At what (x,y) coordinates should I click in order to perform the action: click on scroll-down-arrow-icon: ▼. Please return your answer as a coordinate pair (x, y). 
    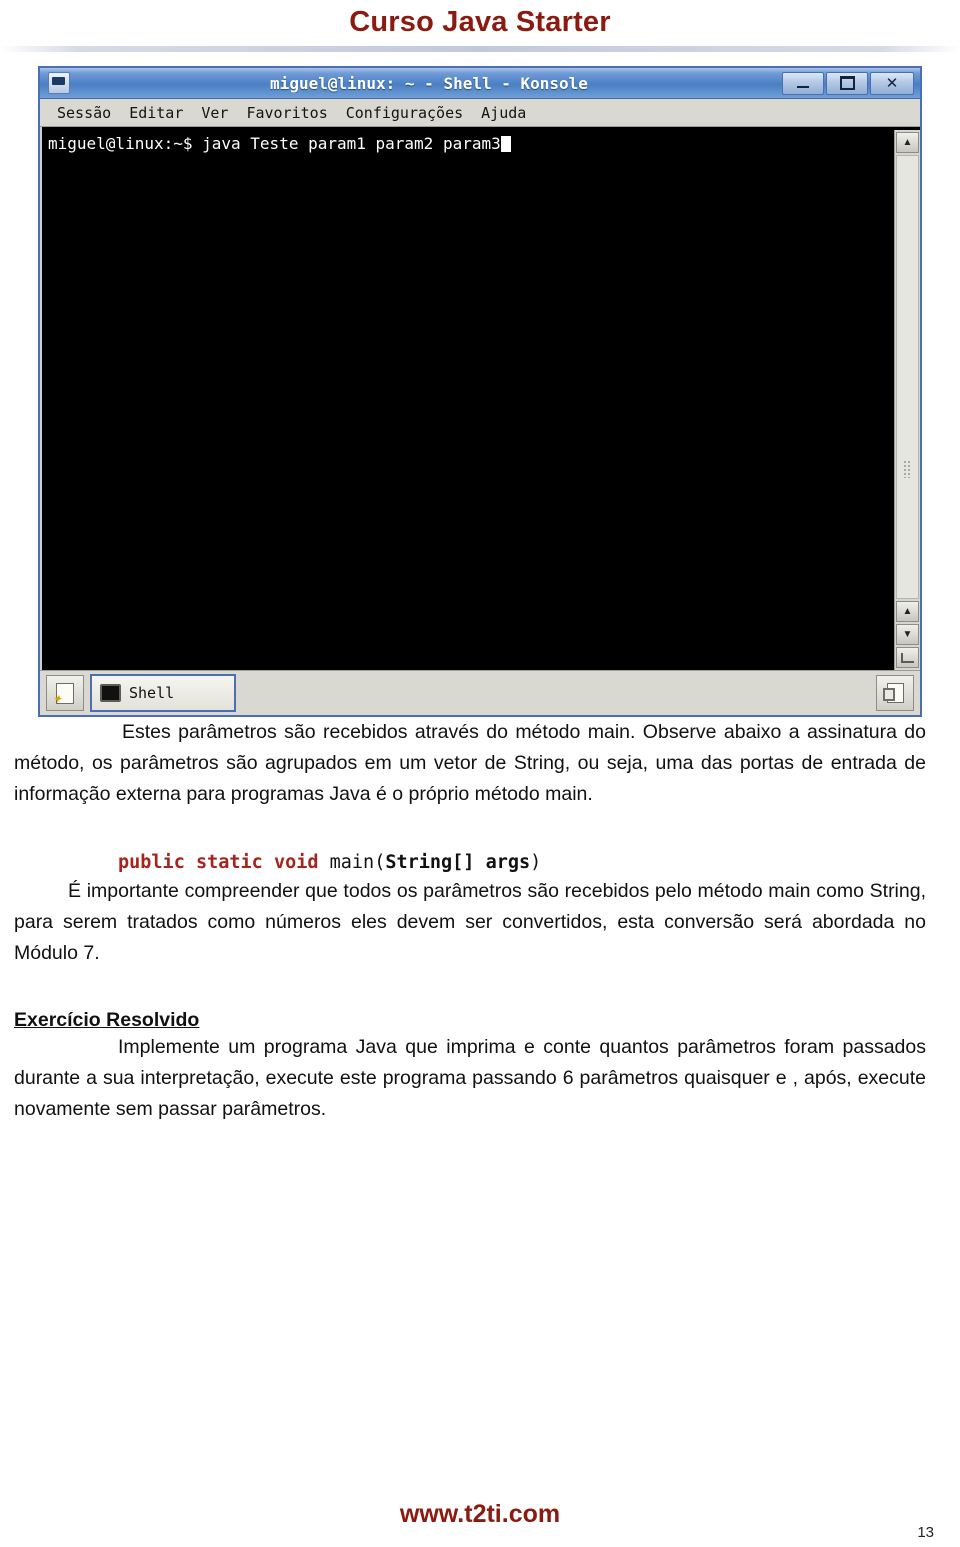
    Looking at the image, I should click on (907, 634).